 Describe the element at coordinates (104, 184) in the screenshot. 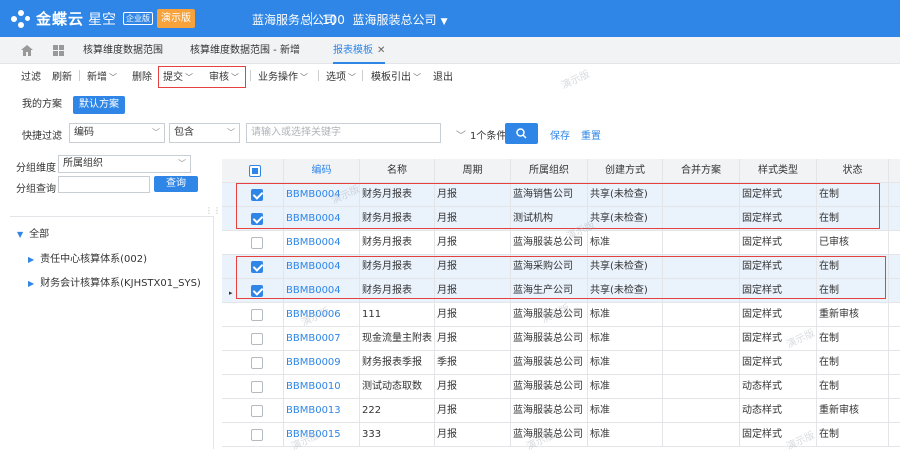

I see `group-query-input` at that location.